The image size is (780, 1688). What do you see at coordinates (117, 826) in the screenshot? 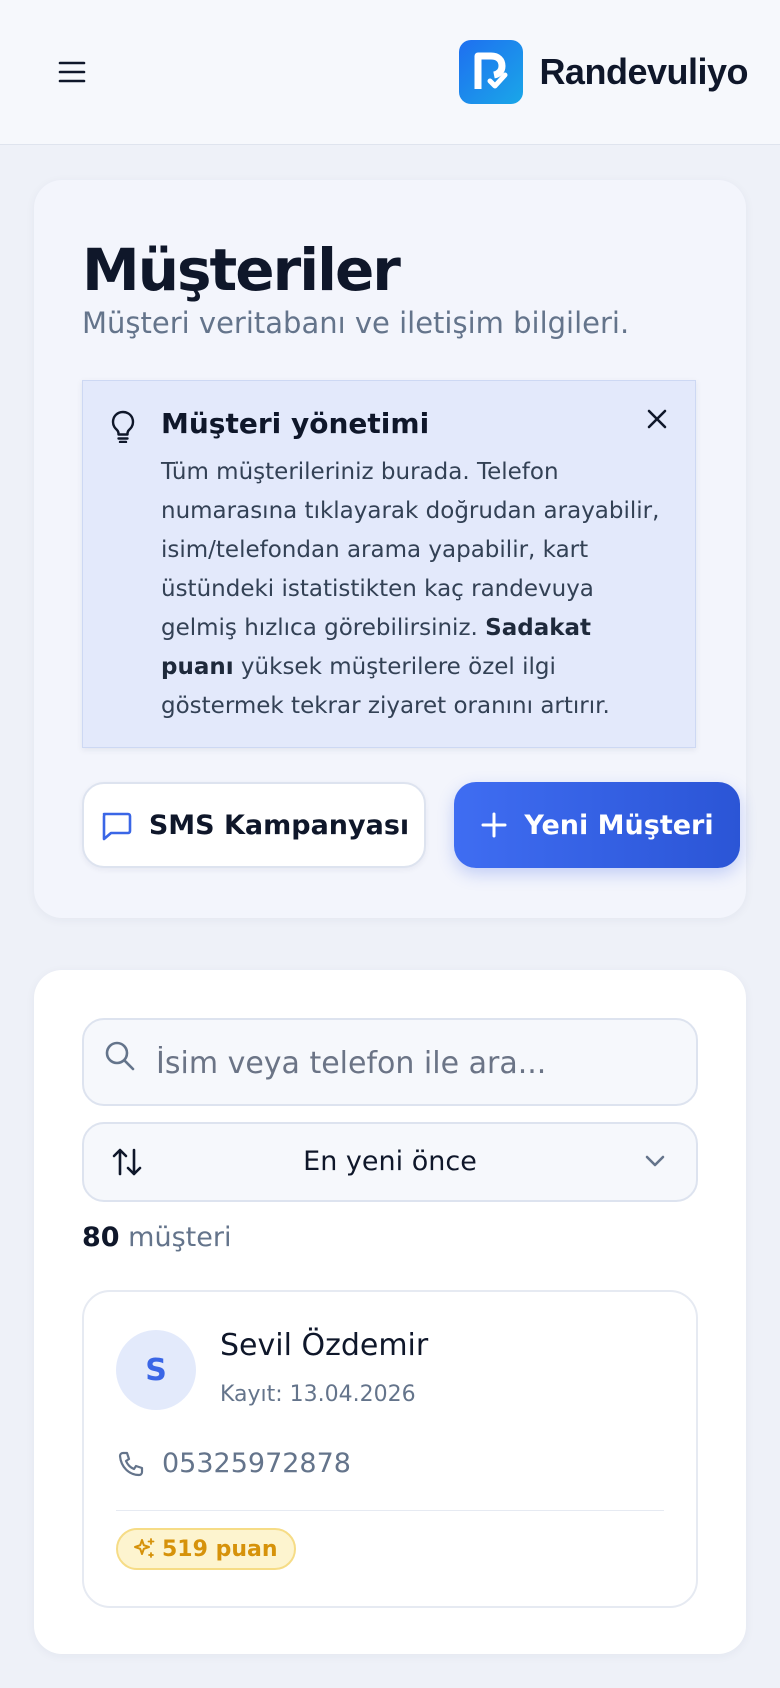
I see `message-icon` at bounding box center [117, 826].